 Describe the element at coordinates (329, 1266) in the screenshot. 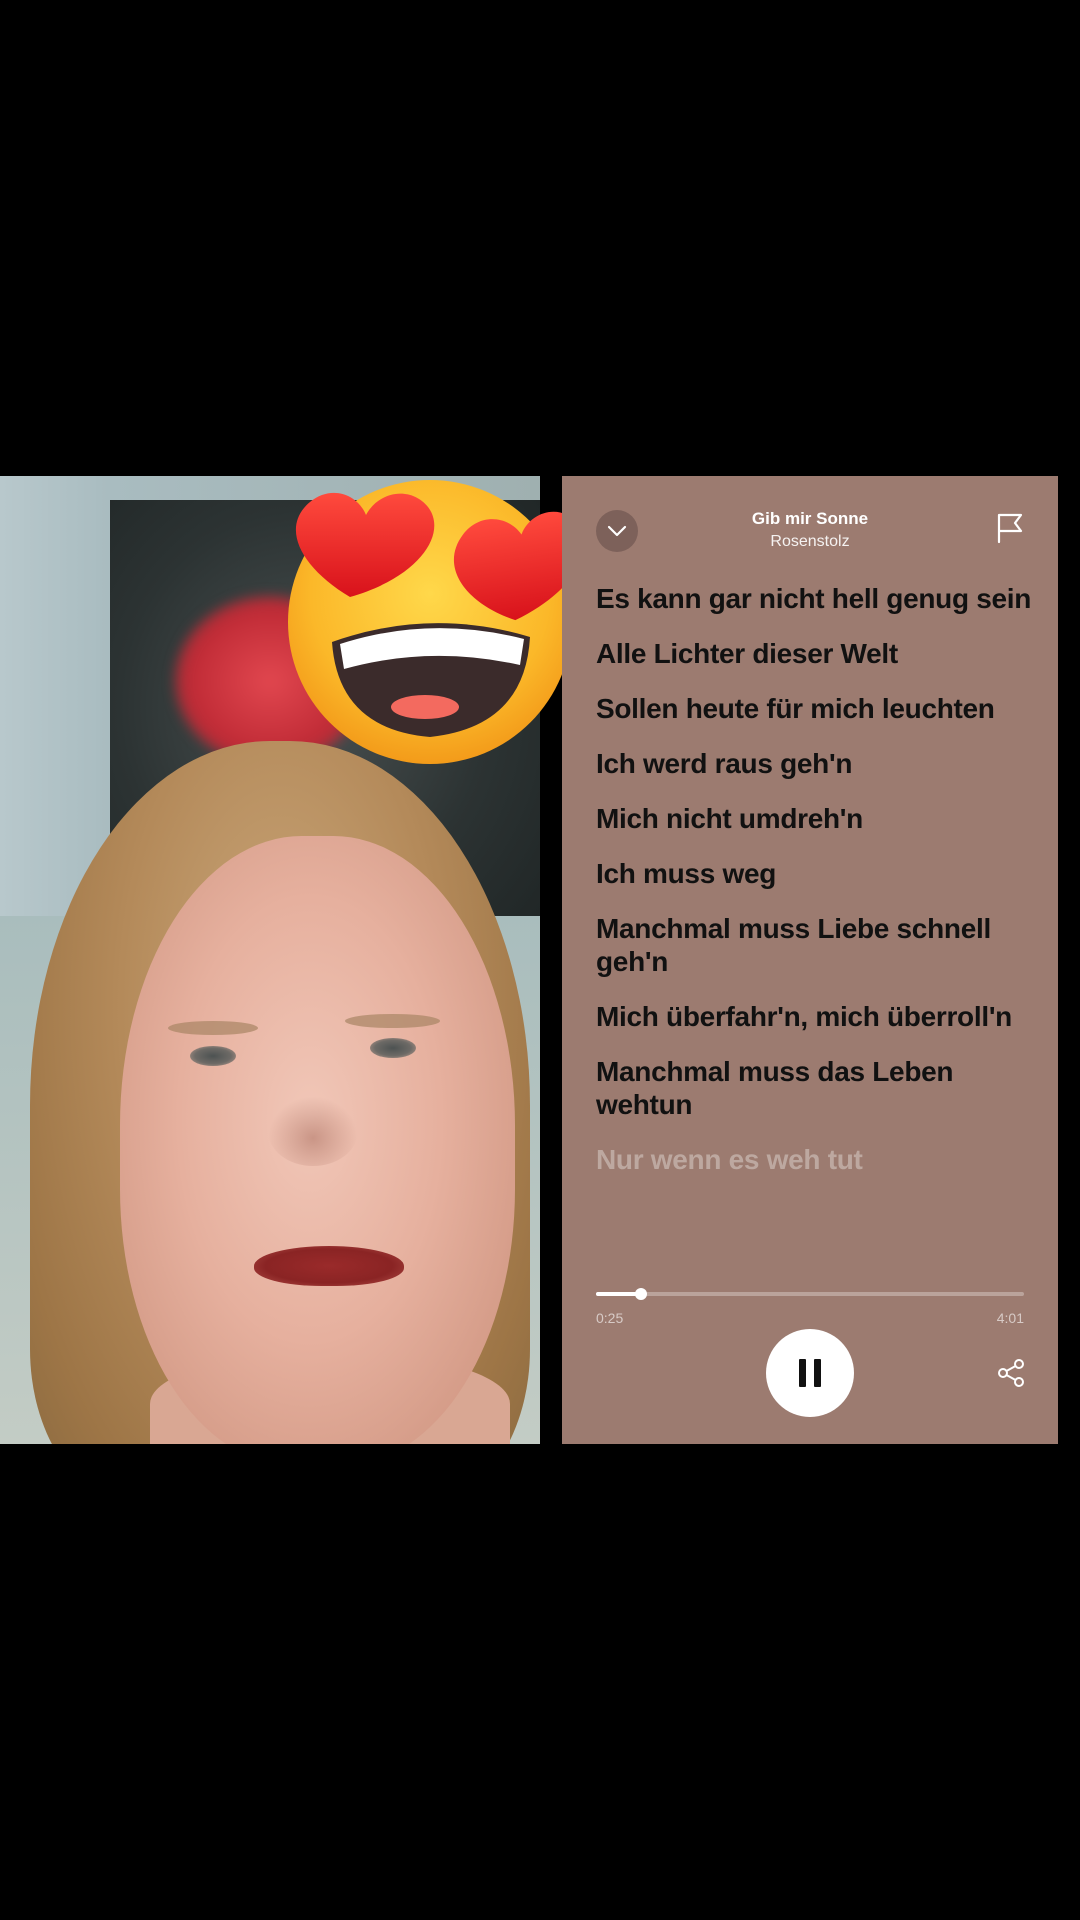

I see `person-lips` at that location.